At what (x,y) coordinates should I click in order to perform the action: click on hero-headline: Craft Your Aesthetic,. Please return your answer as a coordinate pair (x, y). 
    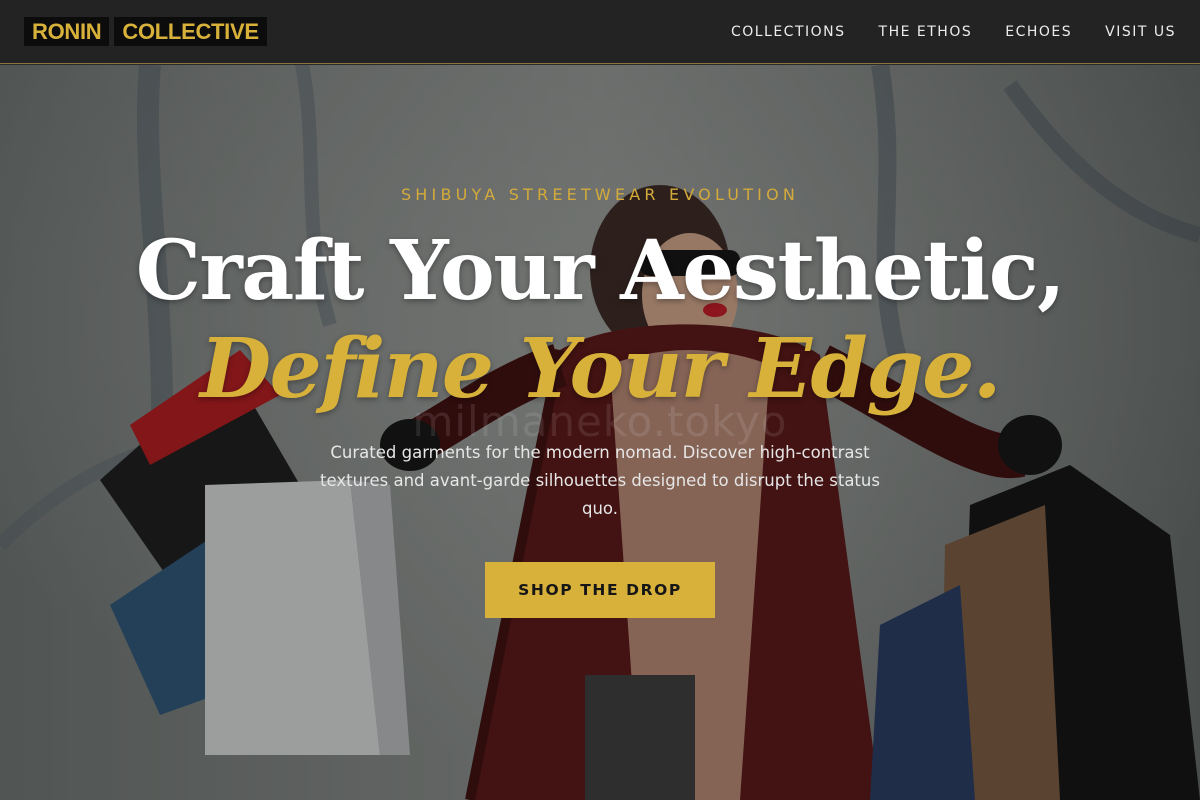
    Looking at the image, I should click on (600, 271).